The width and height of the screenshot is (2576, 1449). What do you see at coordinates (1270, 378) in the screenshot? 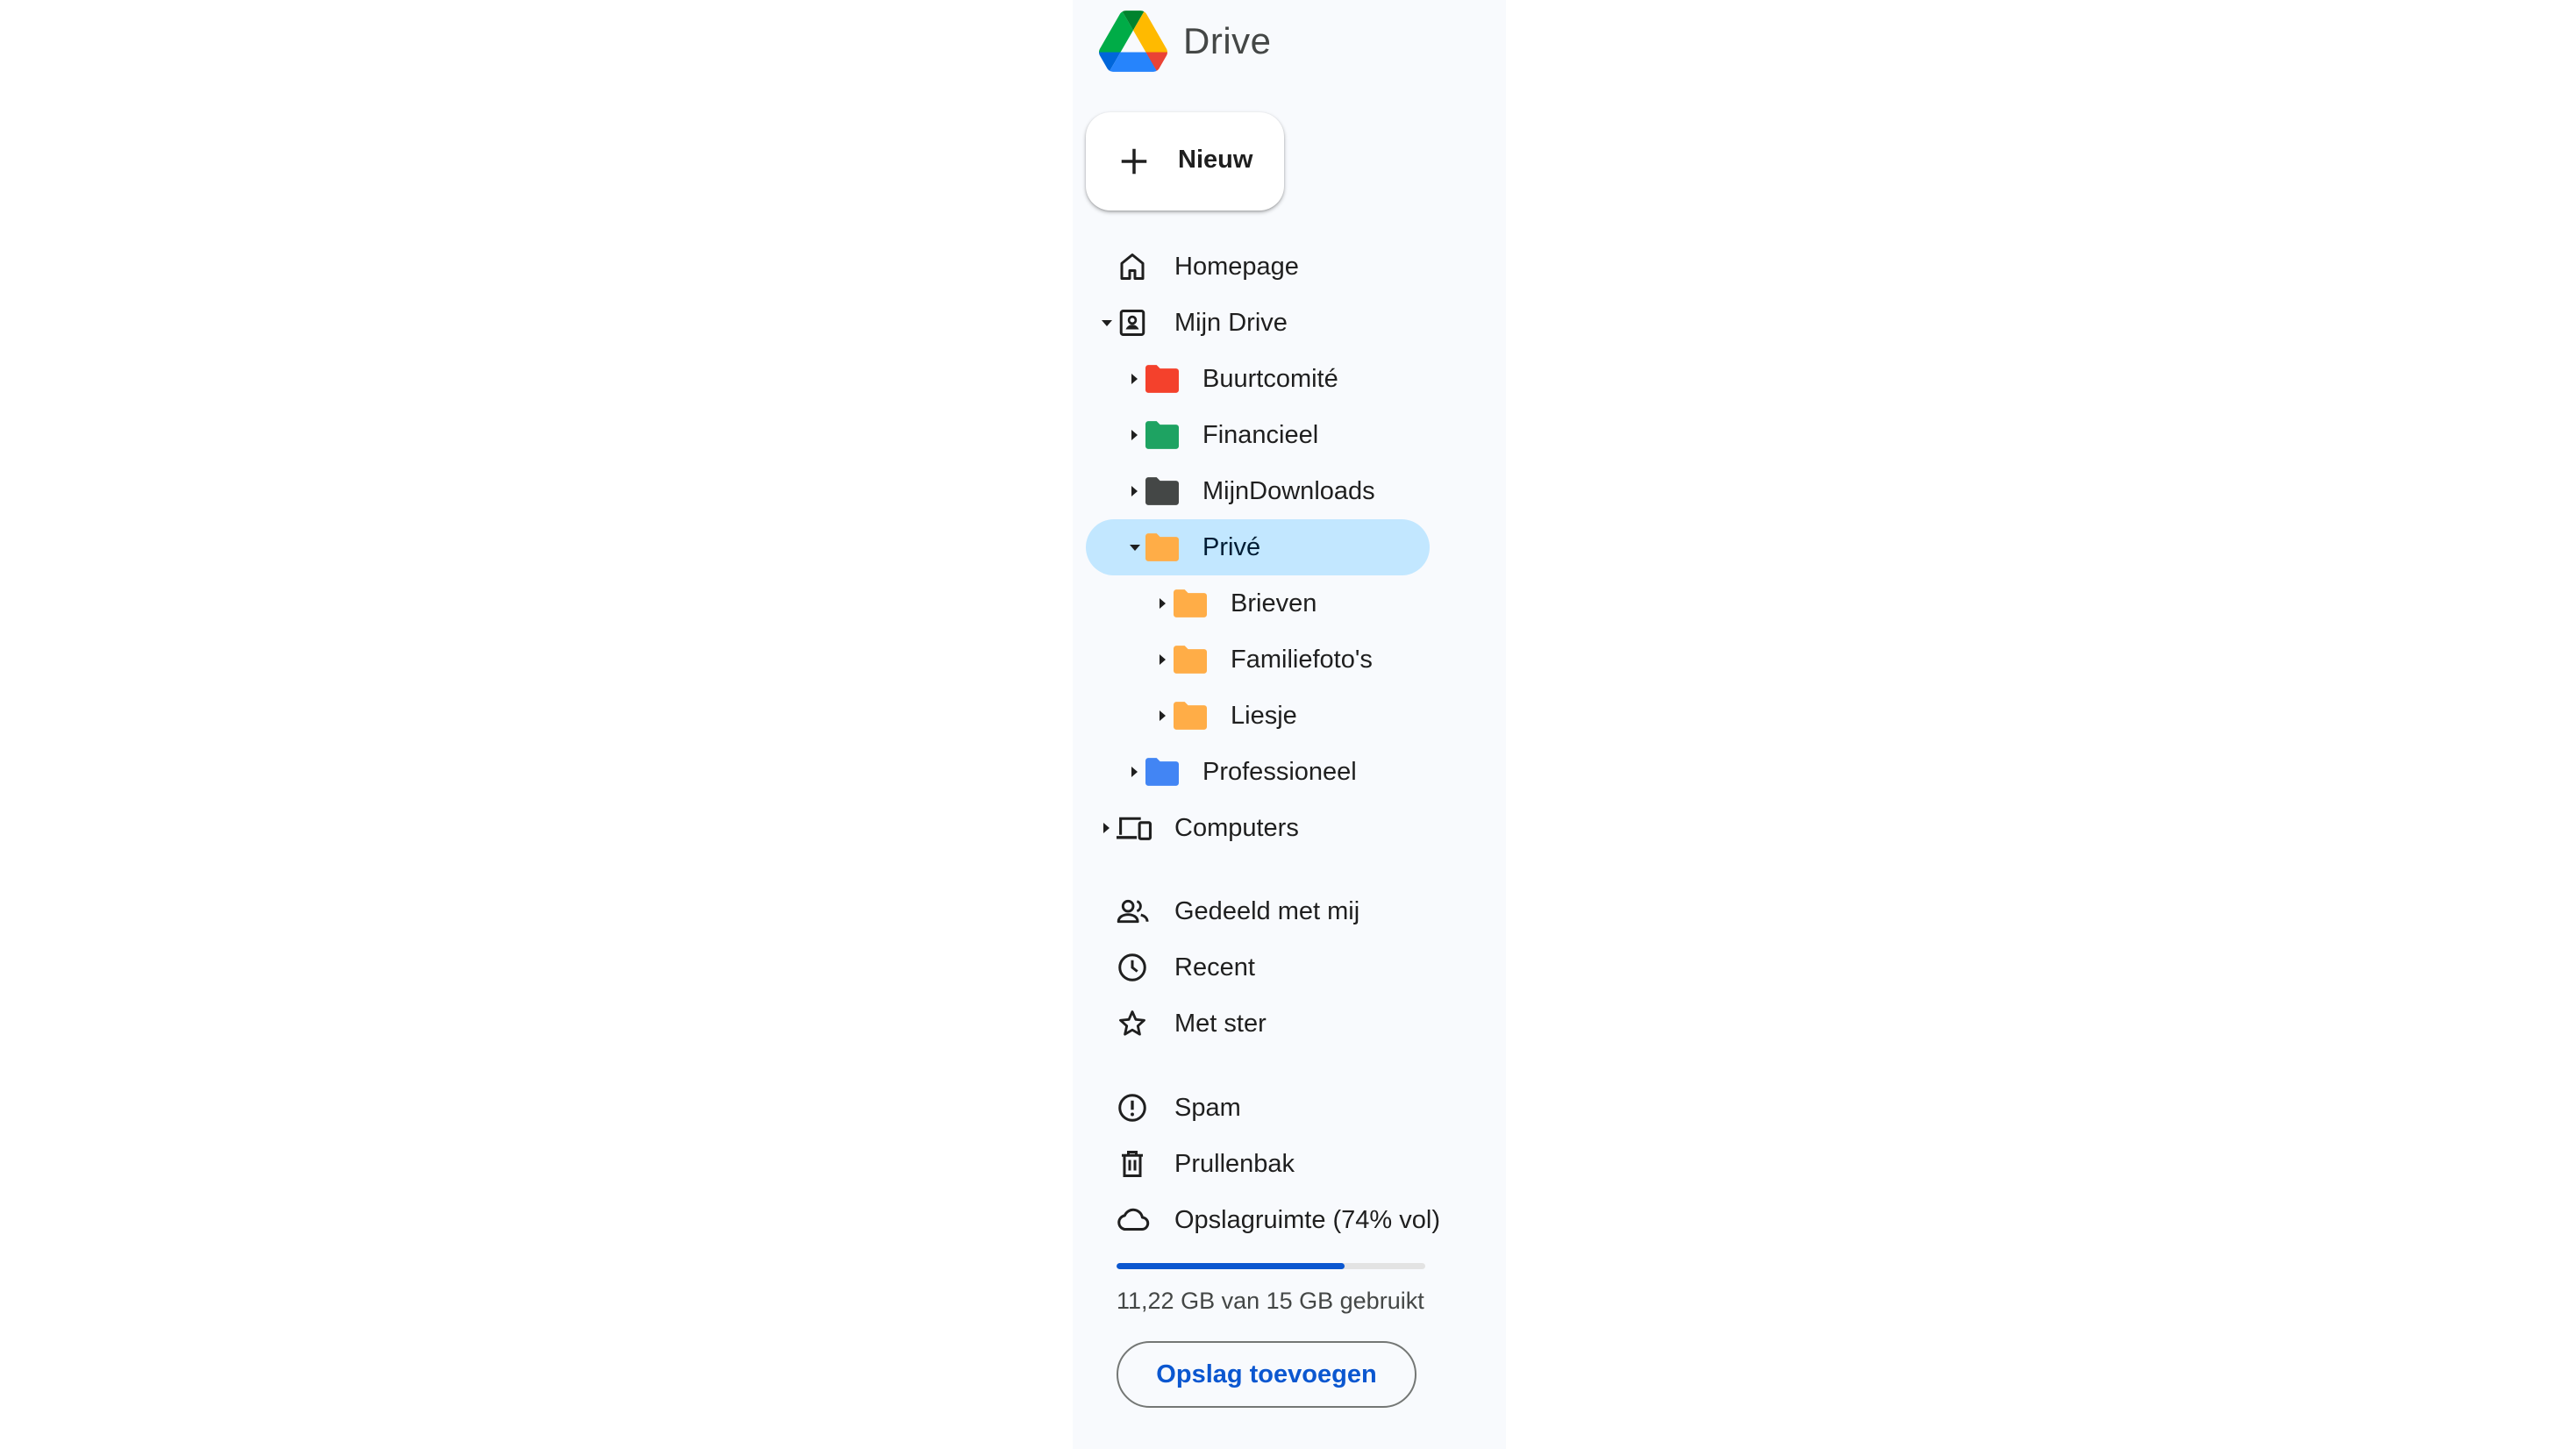
I see `folder-label: Buurtcomité` at bounding box center [1270, 378].